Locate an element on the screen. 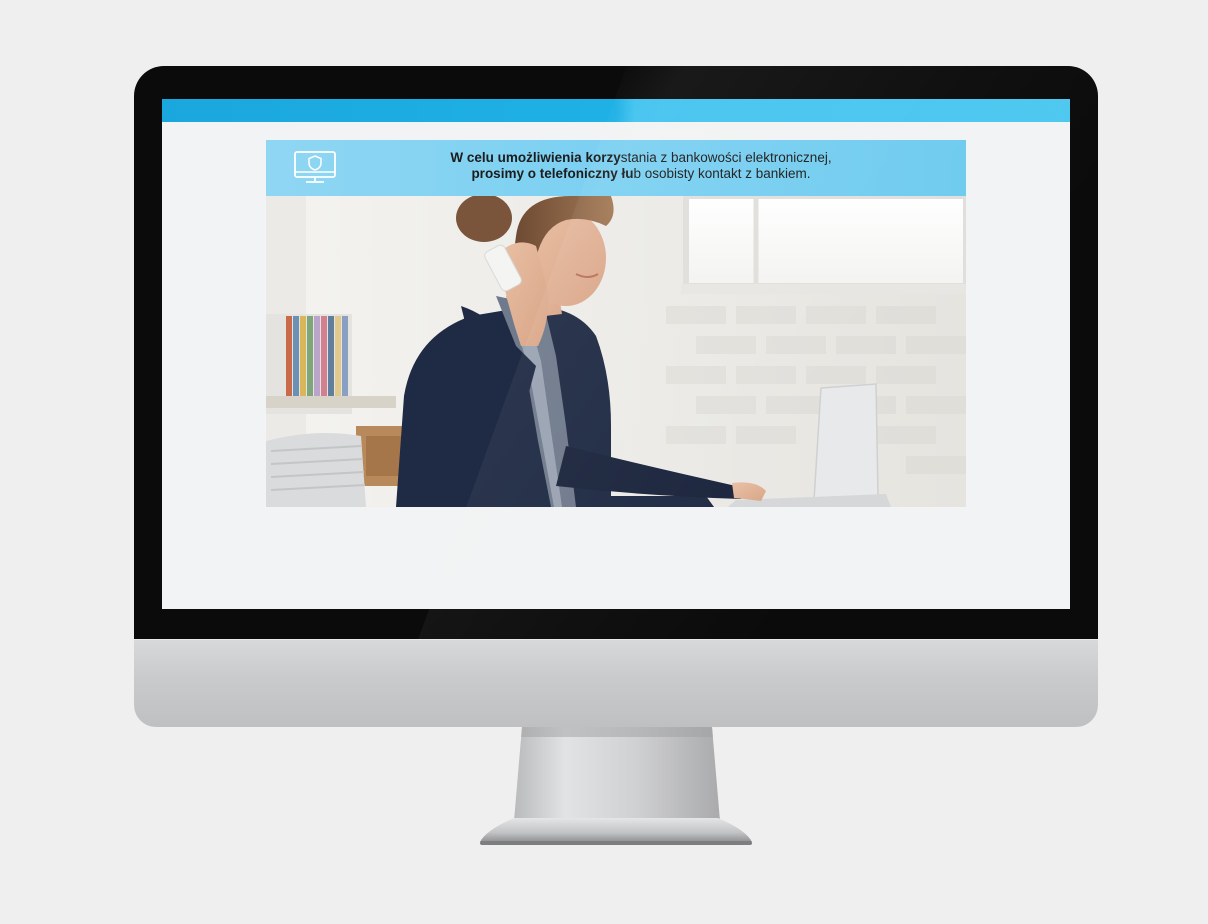 The width and height of the screenshot is (1208, 924). monitor-shield-icon is located at coordinates (315, 167).